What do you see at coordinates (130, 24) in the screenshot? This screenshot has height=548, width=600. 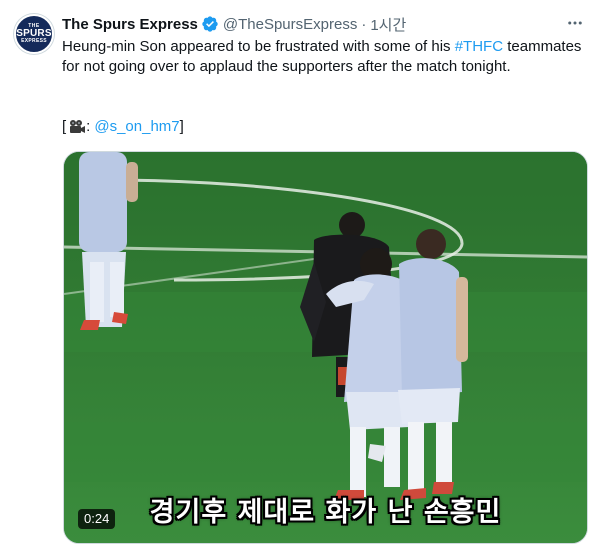 I see `display-name: The Spurs Express` at bounding box center [130, 24].